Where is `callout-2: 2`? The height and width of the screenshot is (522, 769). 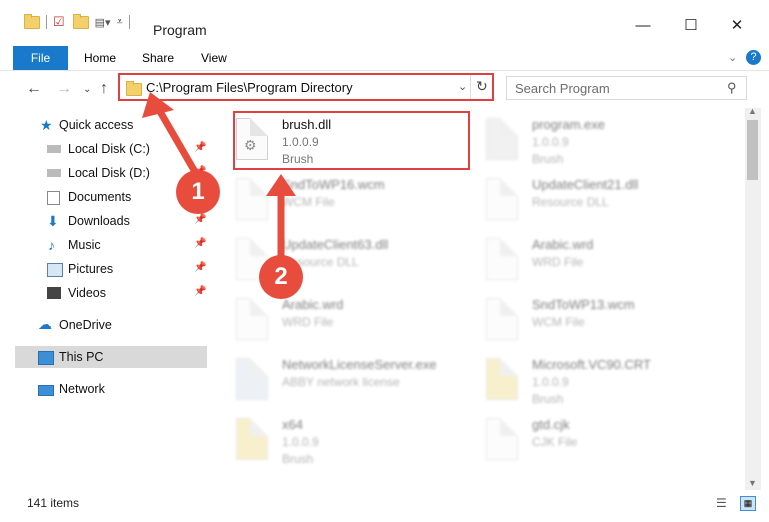
callout-2: 2 is located at coordinates (281, 277).